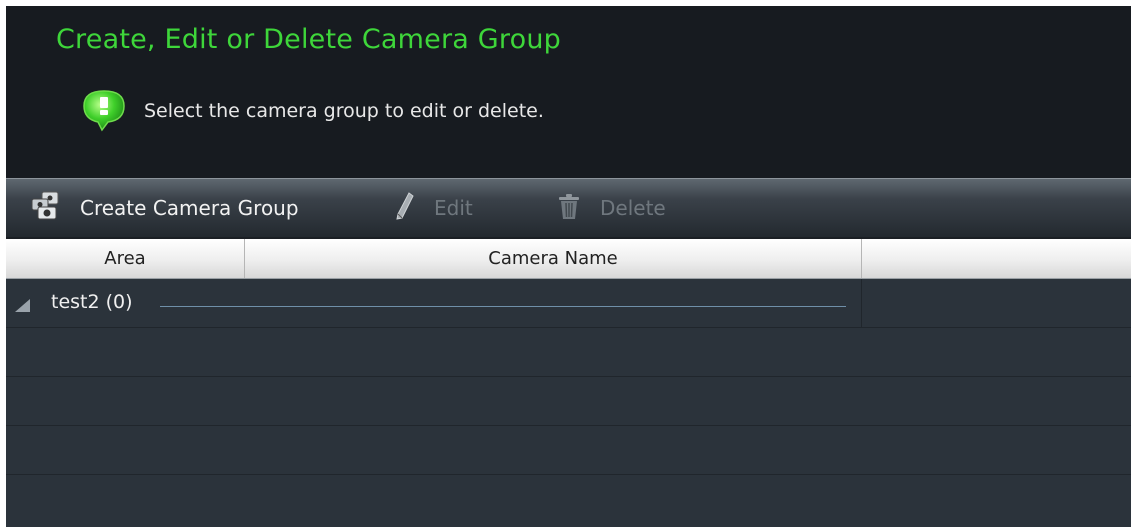  Describe the element at coordinates (453, 208) in the screenshot. I see `edit-label: Edit` at that location.